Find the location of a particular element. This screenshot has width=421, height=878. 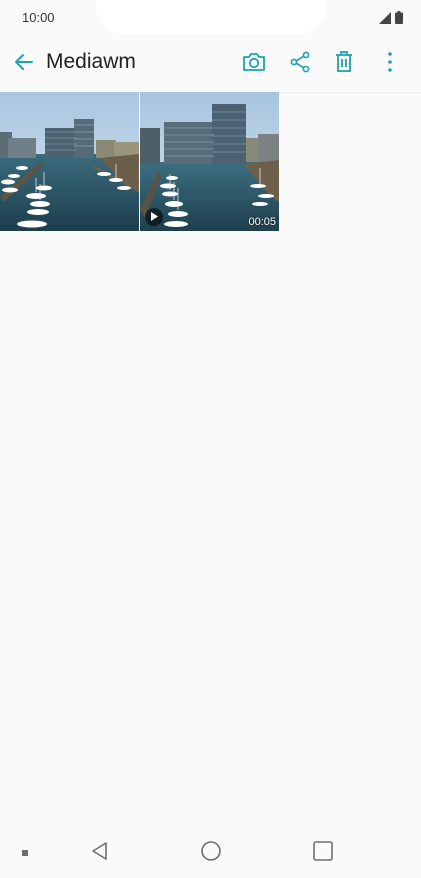

photo-thumbnail is located at coordinates (69, 161).